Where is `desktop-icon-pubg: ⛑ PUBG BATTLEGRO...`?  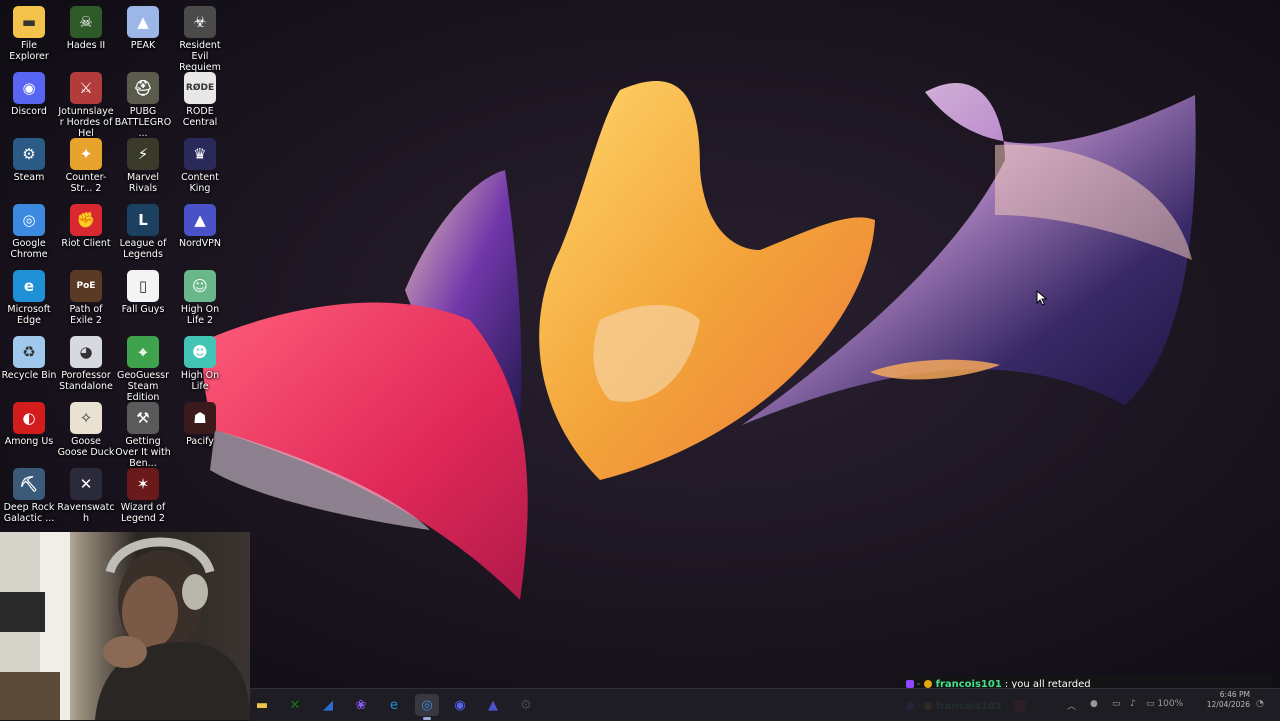
desktop-icon-pubg: ⛑ PUBG BATTLEGRO... is located at coordinates (143, 104).